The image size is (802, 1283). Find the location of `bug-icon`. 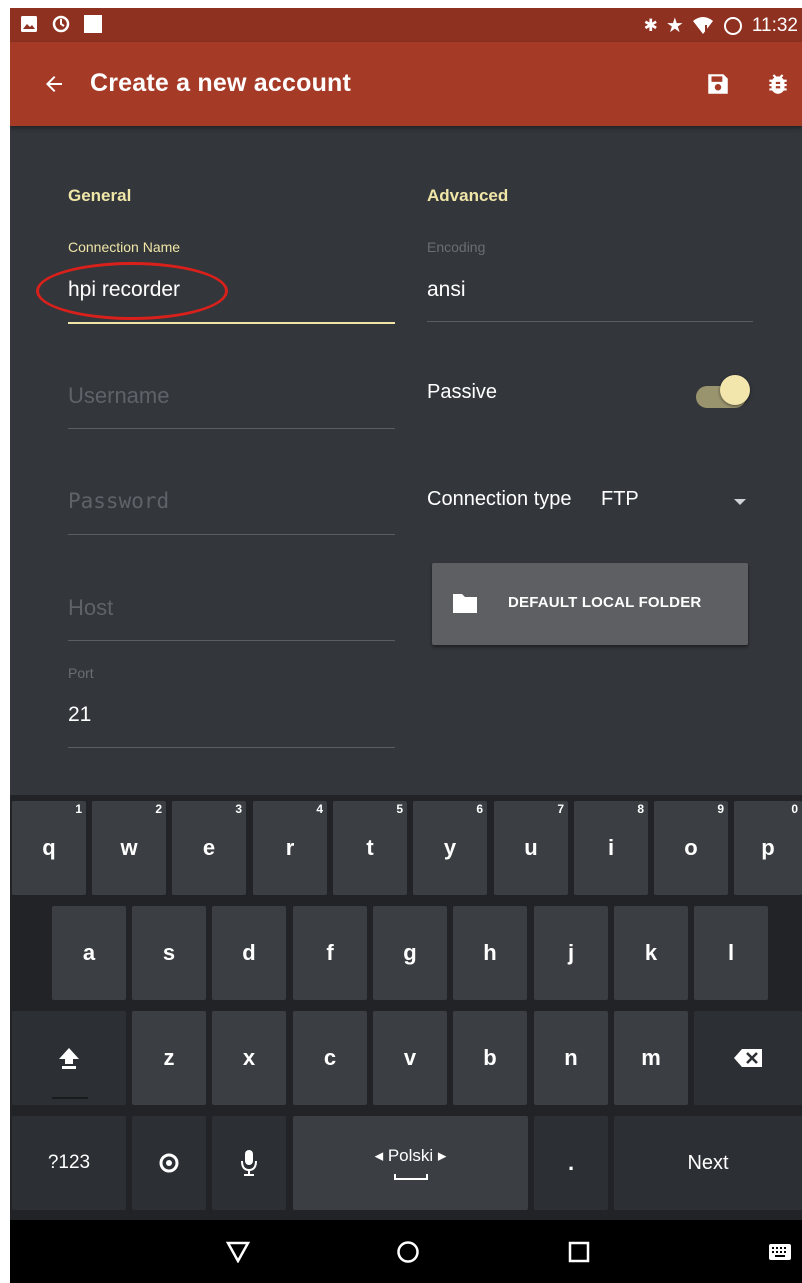

bug-icon is located at coordinates (778, 84).